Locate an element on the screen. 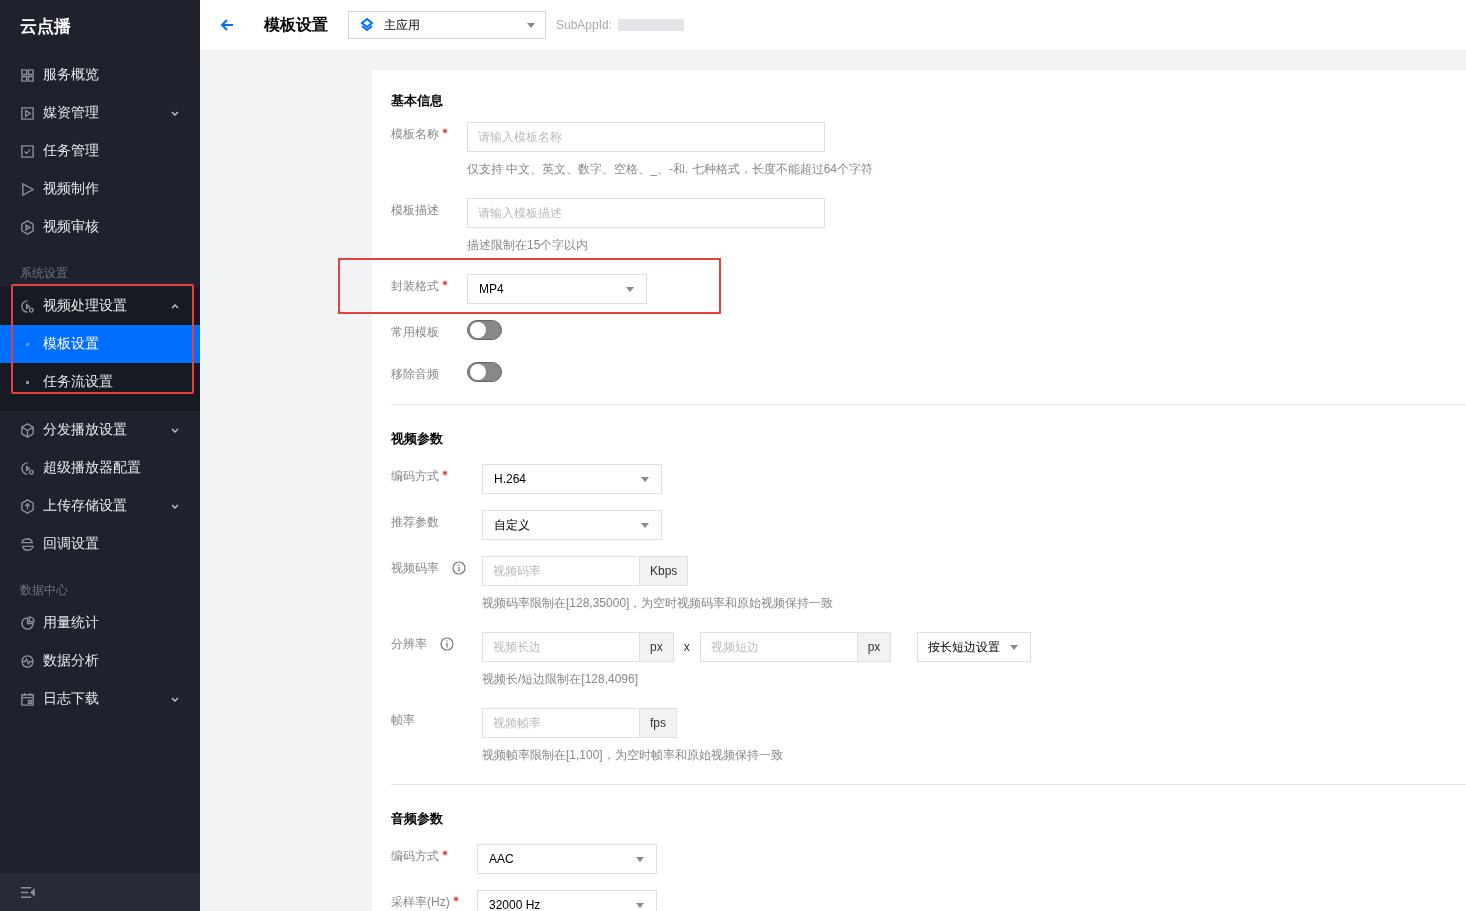 The image size is (1466, 911). nav-item: 视频审核 is located at coordinates (100, 227).